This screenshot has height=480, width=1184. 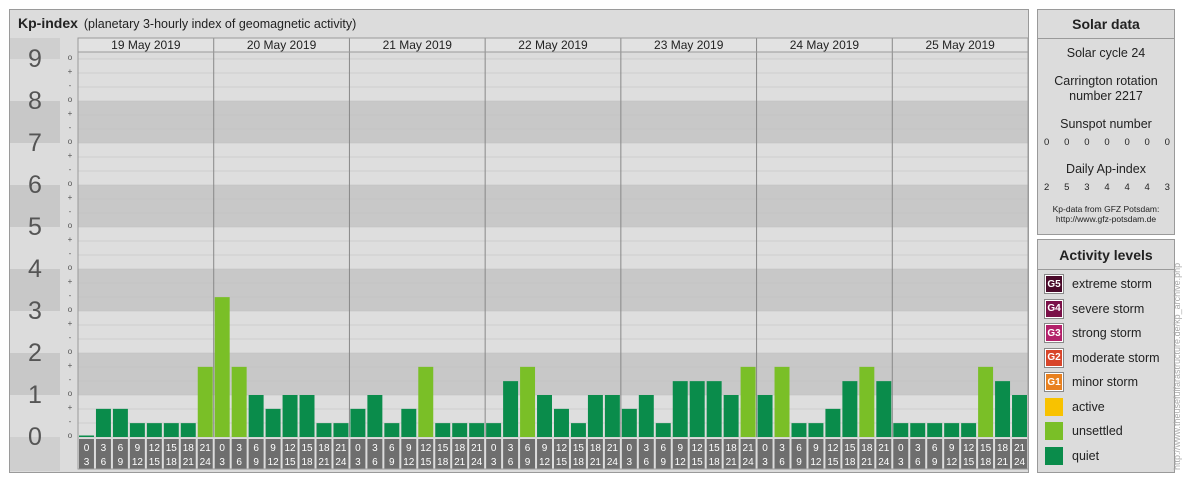 What do you see at coordinates (689, 45) in the screenshot?
I see `day-label: 23 May 2019` at bounding box center [689, 45].